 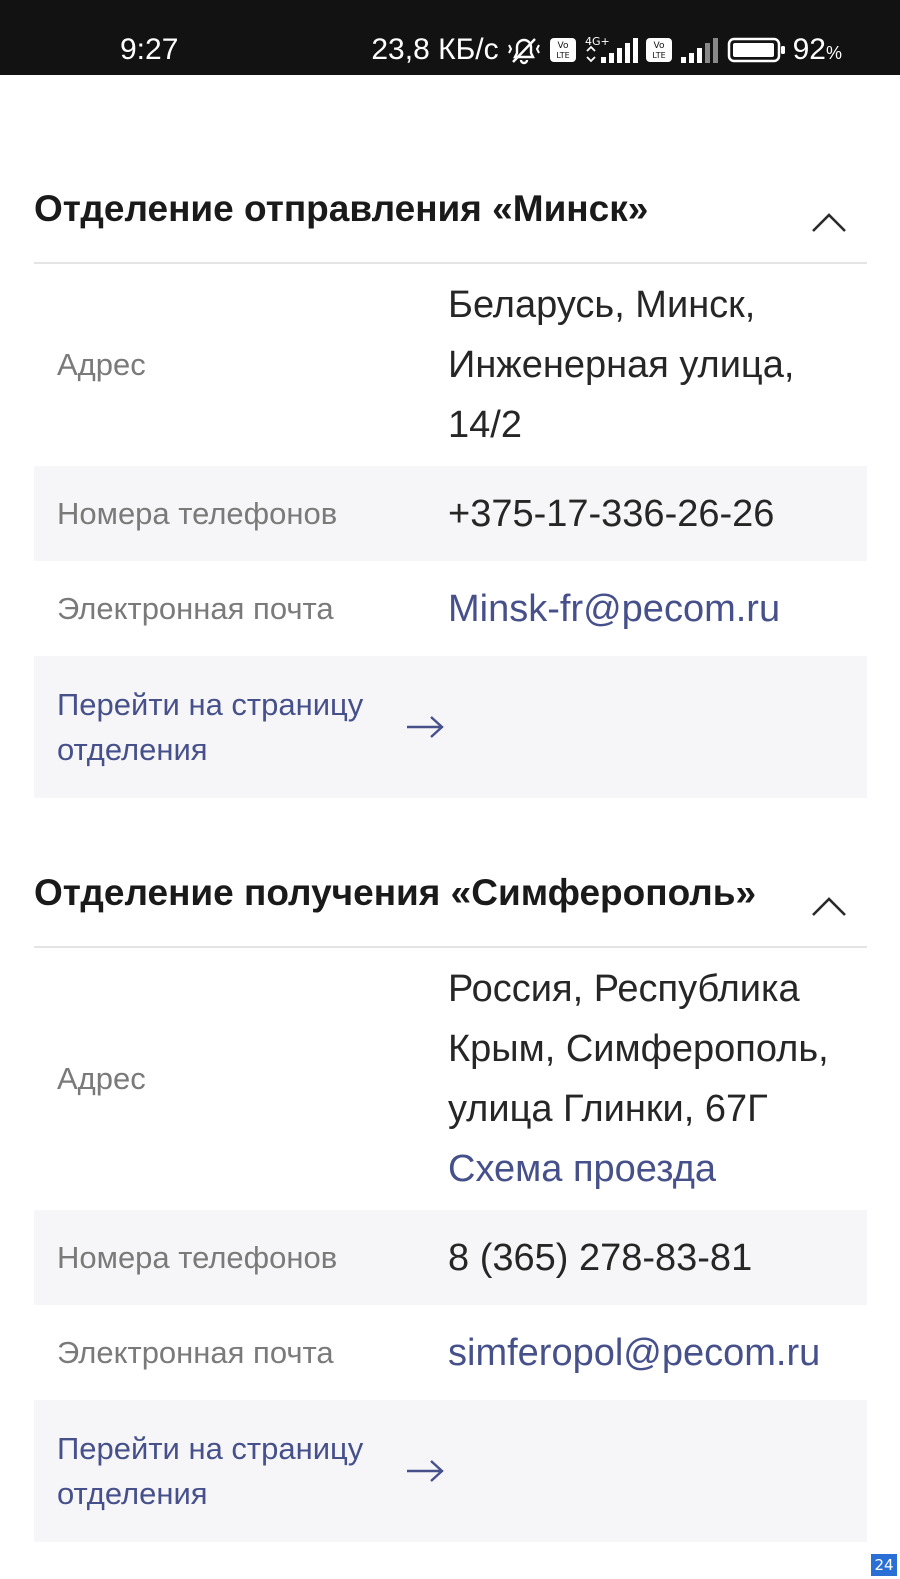 What do you see at coordinates (149, 49) in the screenshot?
I see `status-time: 9:27` at bounding box center [149, 49].